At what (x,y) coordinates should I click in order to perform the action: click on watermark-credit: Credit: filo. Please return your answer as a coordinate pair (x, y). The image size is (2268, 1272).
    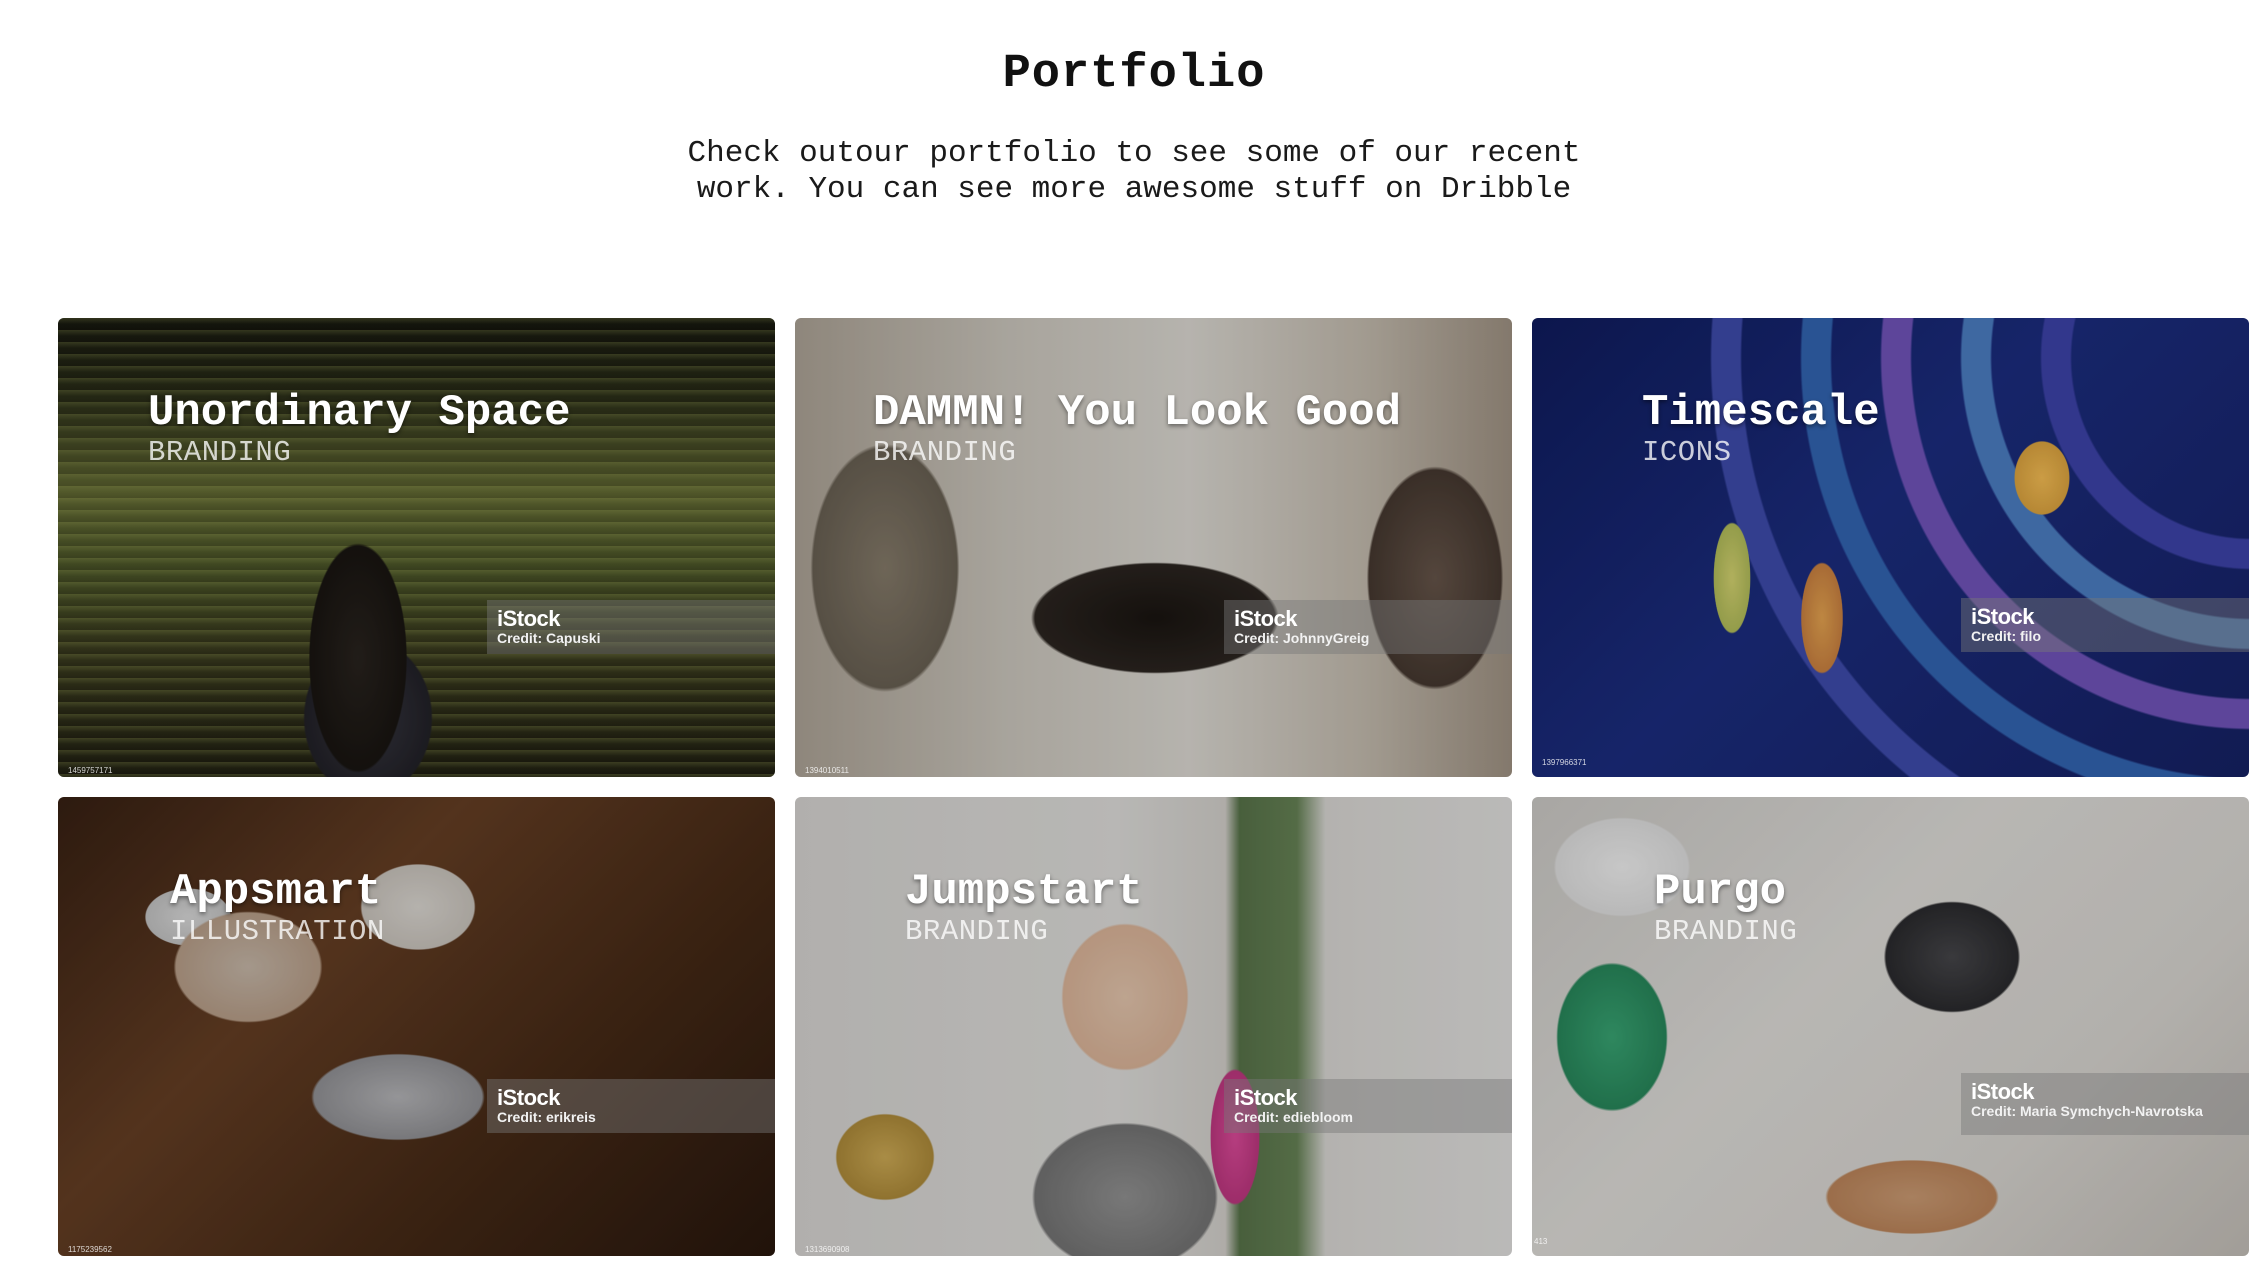
    Looking at the image, I should click on (2006, 636).